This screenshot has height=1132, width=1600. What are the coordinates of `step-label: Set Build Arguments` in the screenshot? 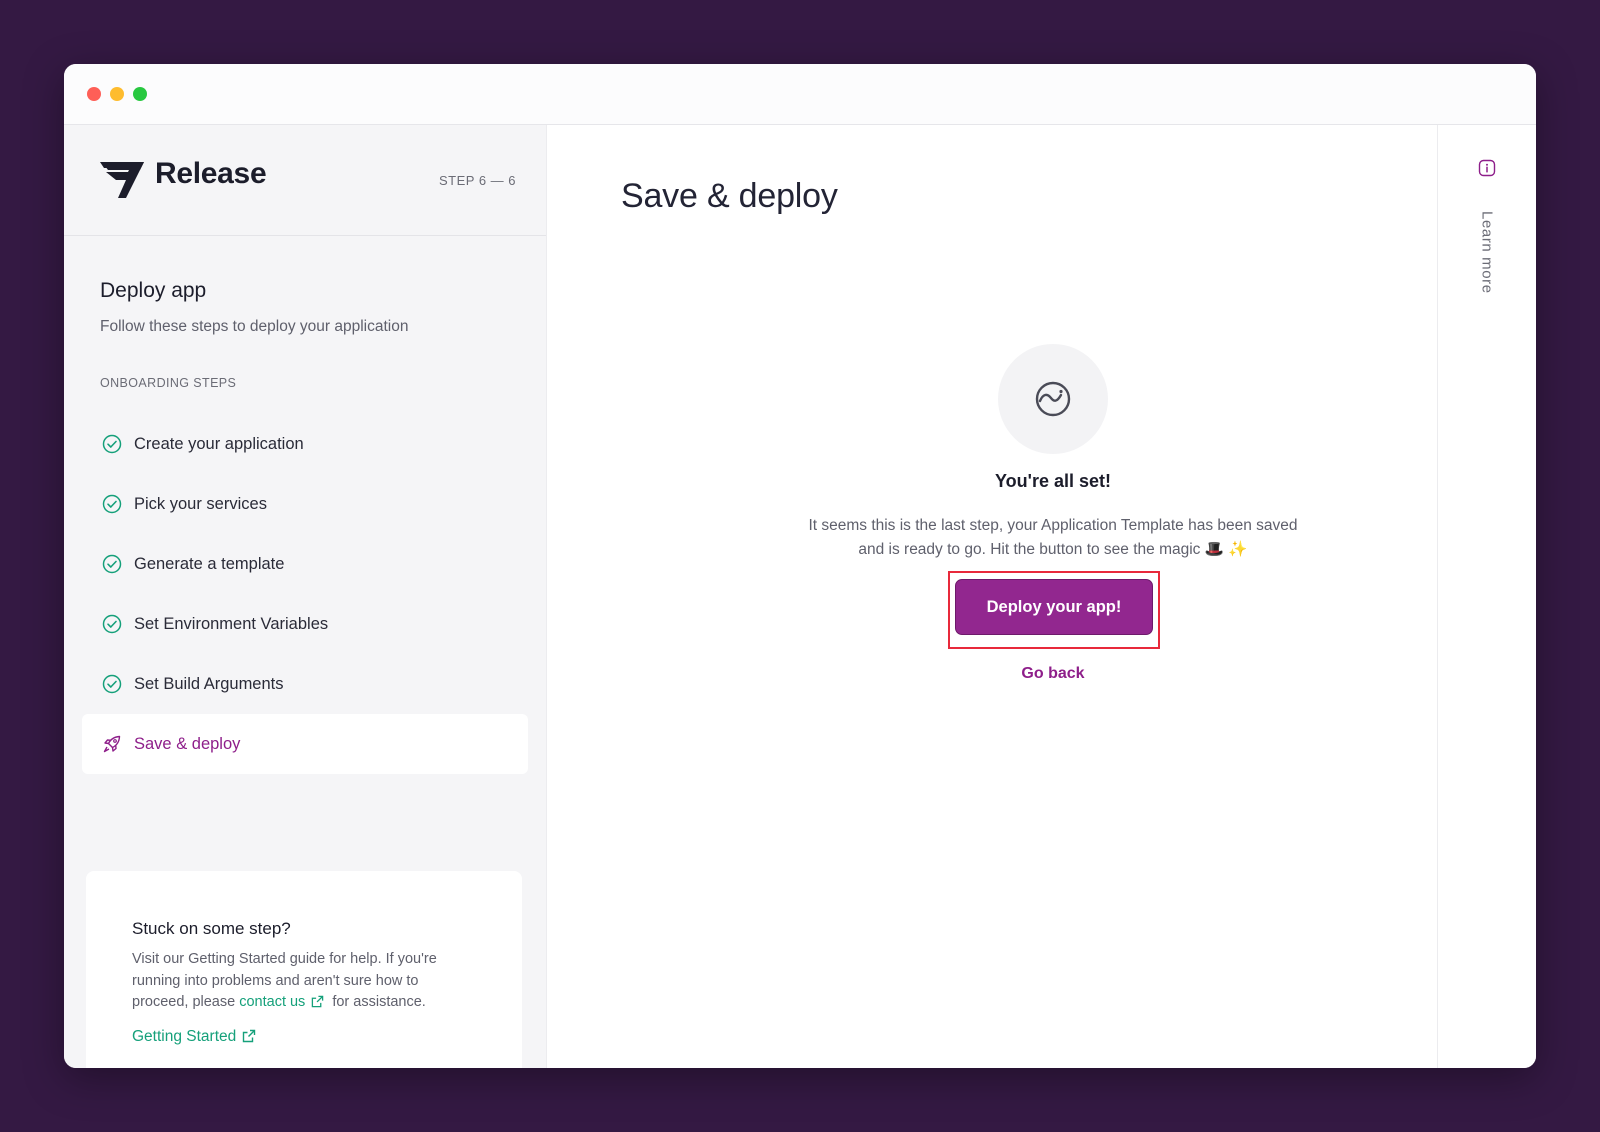 It's located at (209, 683).